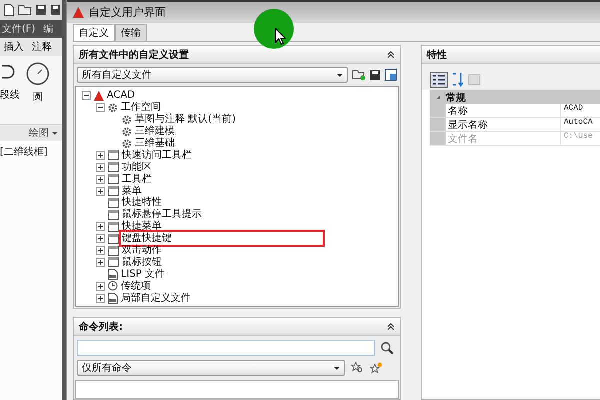  What do you see at coordinates (280, 36) in the screenshot?
I see `cursor-icon` at bounding box center [280, 36].